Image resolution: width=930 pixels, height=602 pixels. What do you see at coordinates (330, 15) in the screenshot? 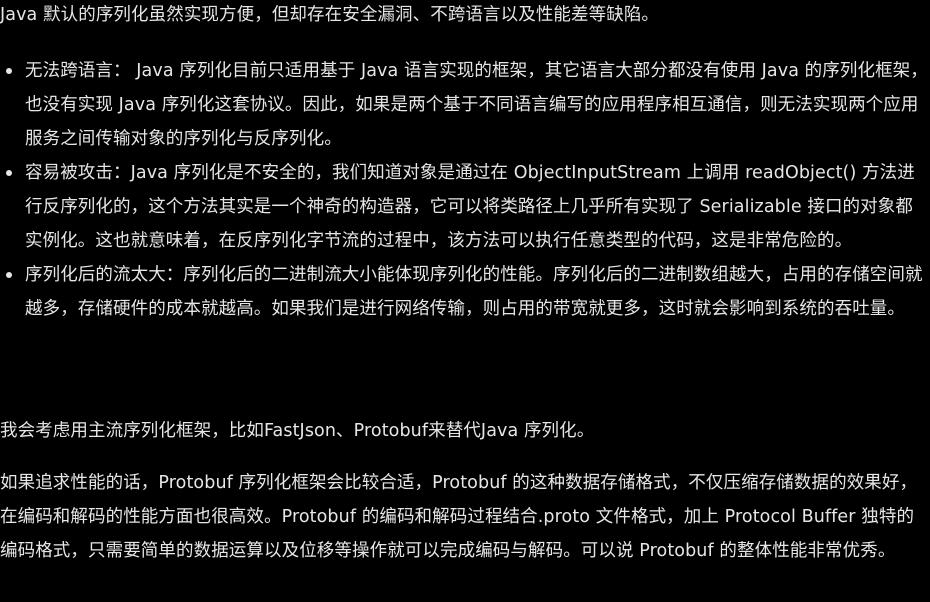
I see `intro-paragraph: Java 默认的序列化虽然实现方便，但却存在安全漏洞、不跨语言以及性能差等缺陷。` at bounding box center [330, 15].